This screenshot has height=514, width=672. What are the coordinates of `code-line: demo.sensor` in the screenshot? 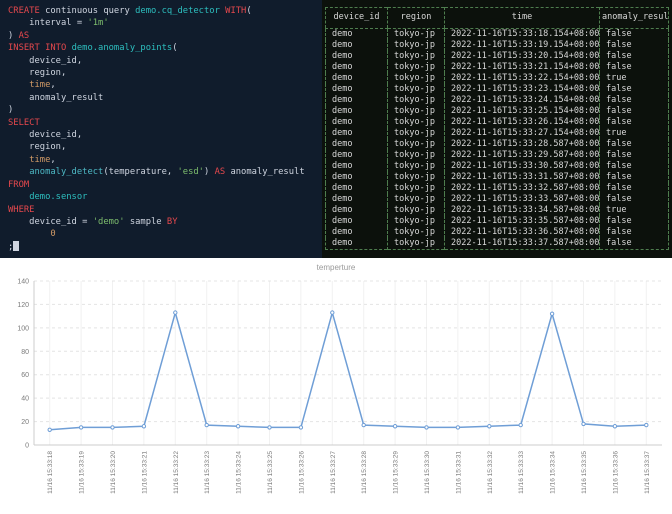 It's located at (163, 197).